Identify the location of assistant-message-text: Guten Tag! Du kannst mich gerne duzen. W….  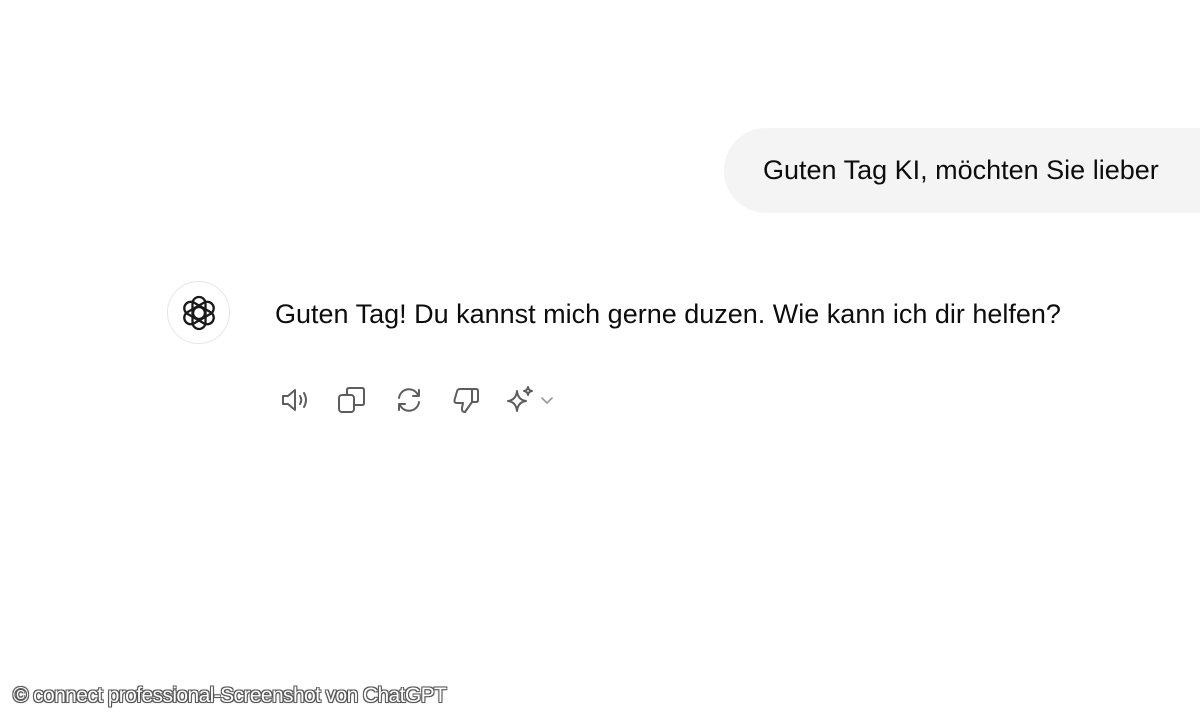
(668, 314).